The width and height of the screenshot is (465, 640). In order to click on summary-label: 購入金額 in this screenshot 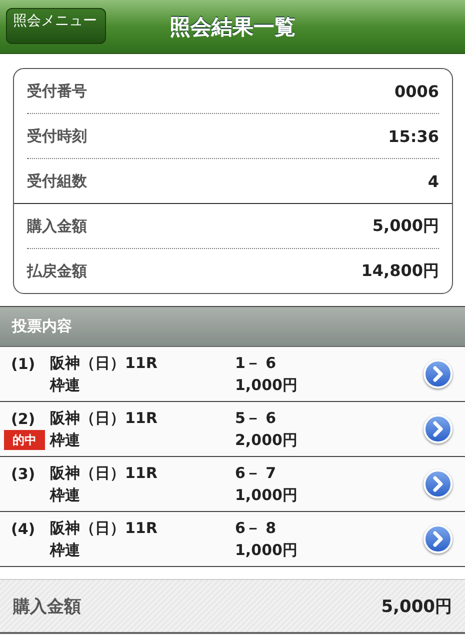, I will do `click(57, 226)`.